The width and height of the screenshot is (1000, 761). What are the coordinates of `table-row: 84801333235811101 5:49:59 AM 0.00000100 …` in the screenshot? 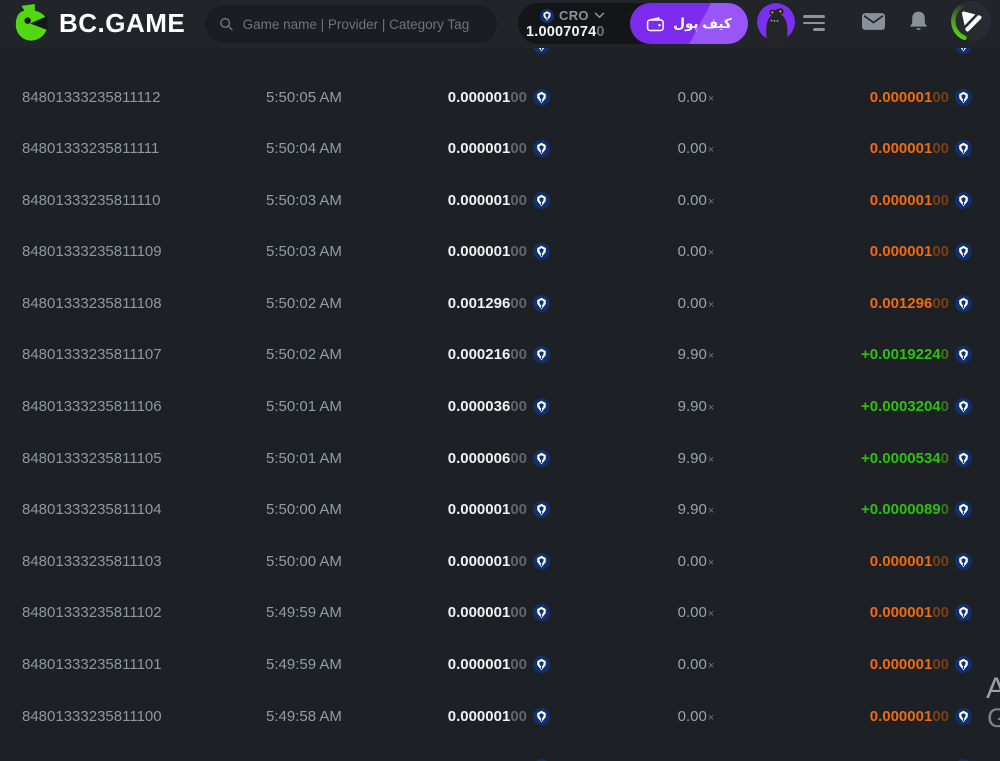 It's located at (500, 665).